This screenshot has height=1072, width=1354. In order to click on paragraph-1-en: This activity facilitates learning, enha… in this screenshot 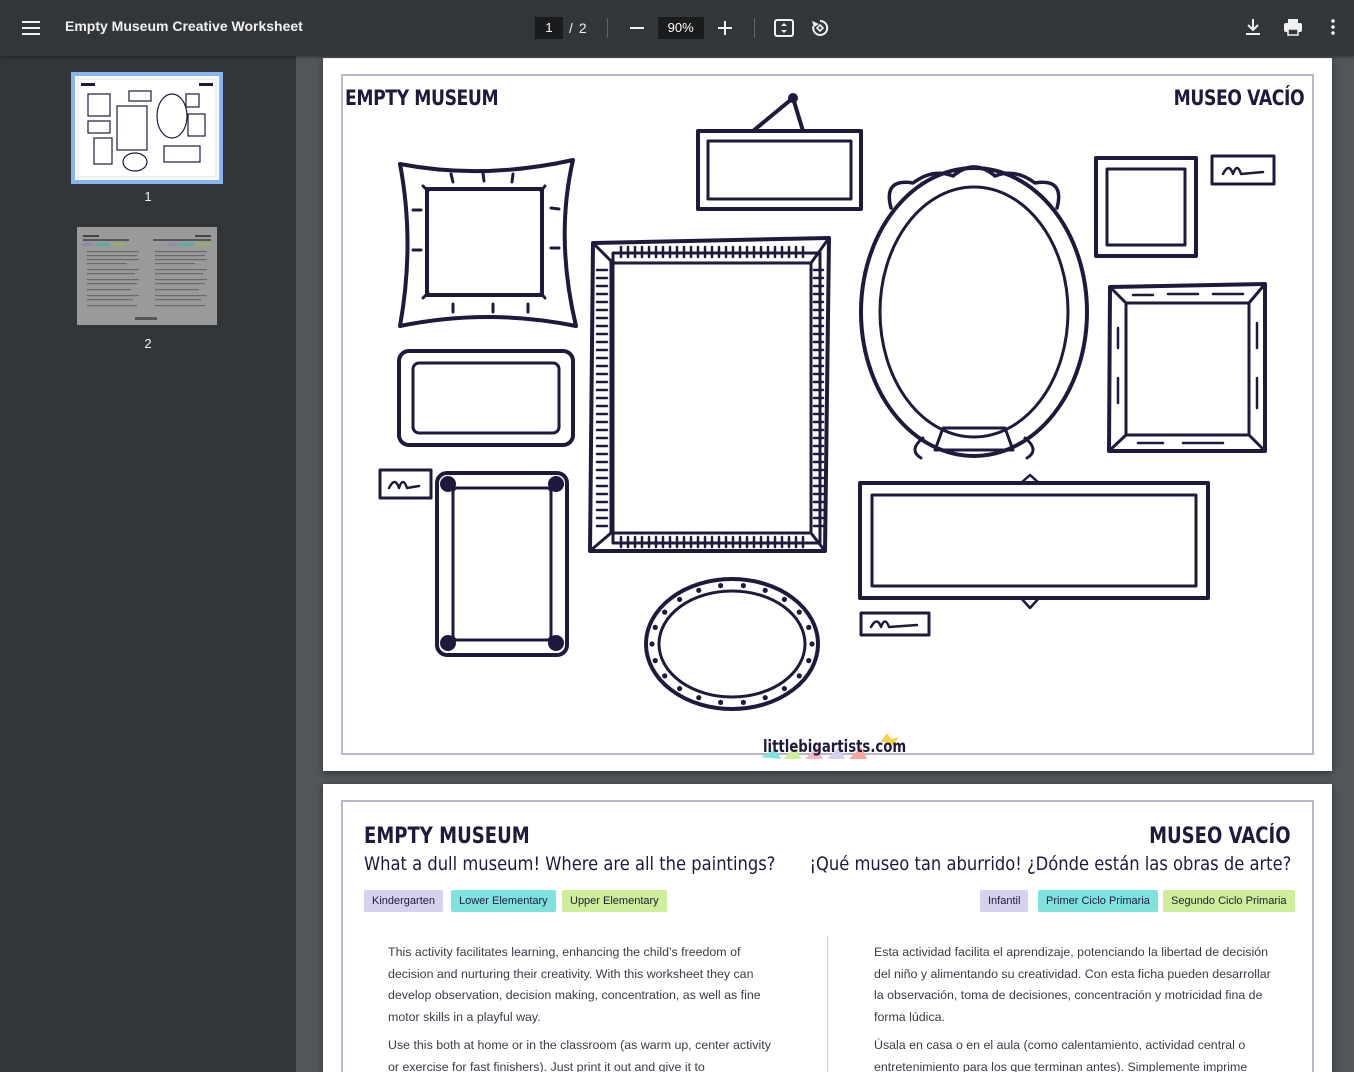, I will do `click(574, 984)`.